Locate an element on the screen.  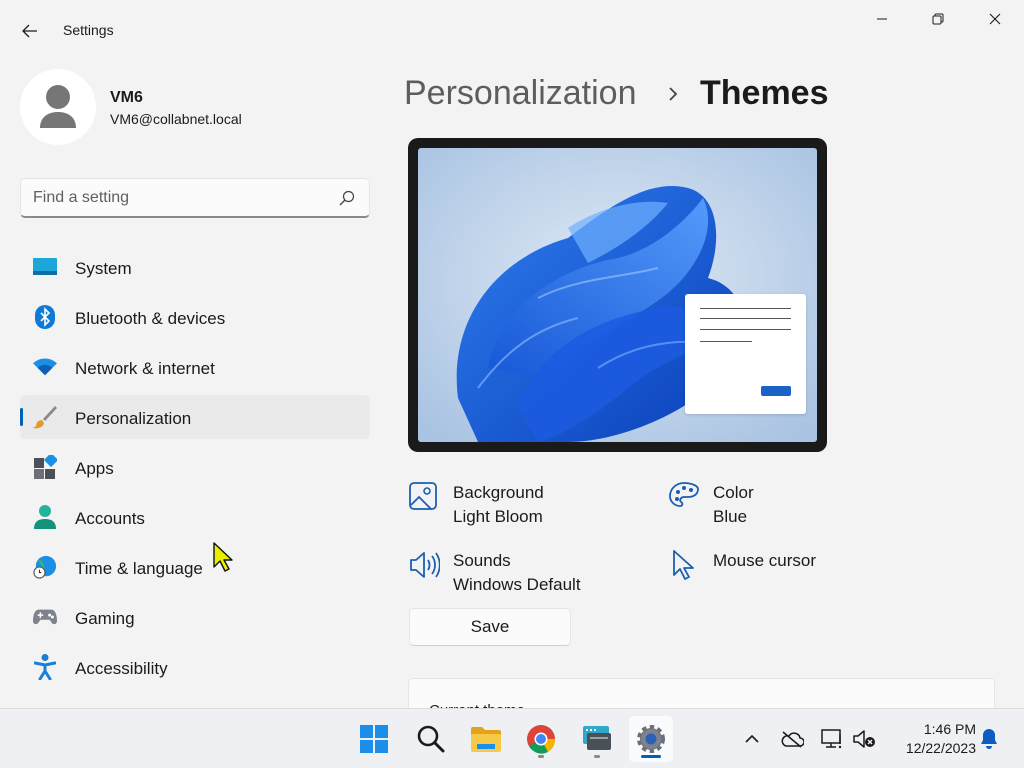
bluetooth-icon is located at coordinates (45, 317).